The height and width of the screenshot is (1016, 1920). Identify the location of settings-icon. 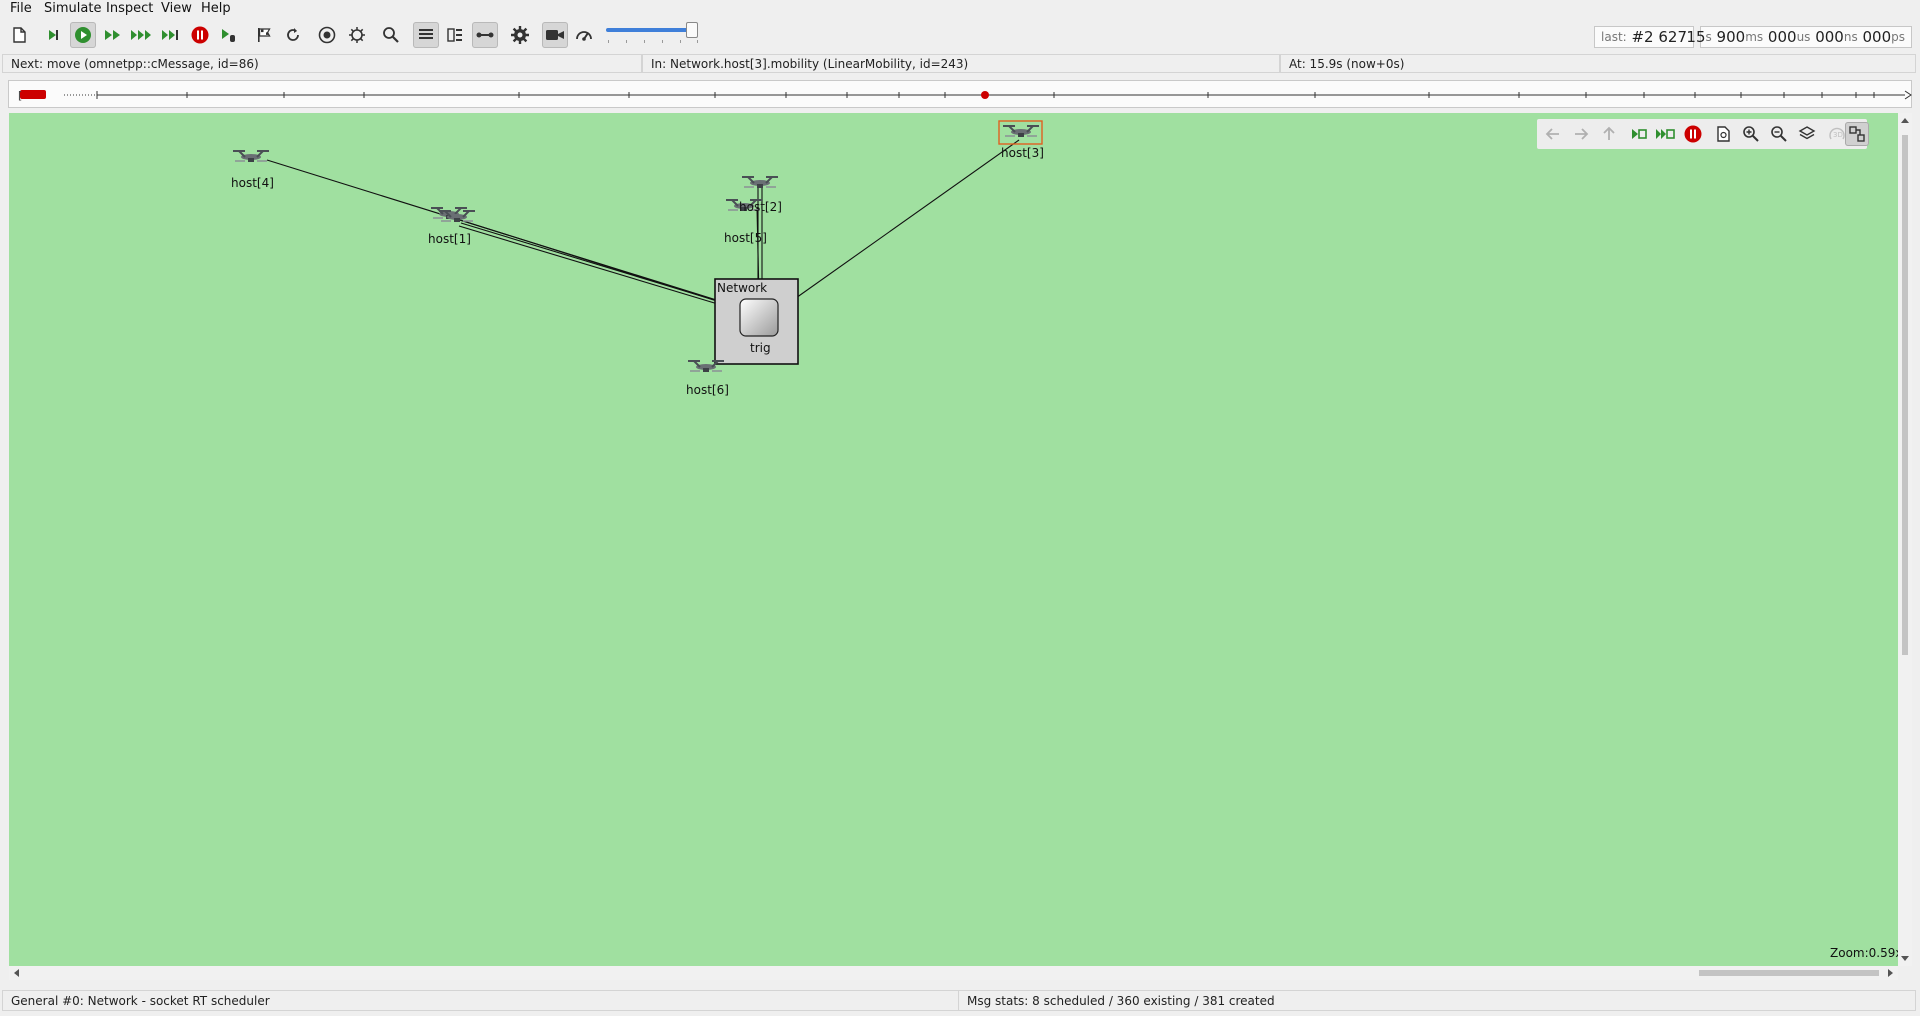
(520, 35).